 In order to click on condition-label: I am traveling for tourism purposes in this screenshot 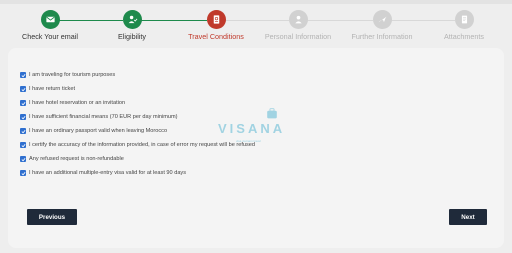, I will do `click(72, 75)`.